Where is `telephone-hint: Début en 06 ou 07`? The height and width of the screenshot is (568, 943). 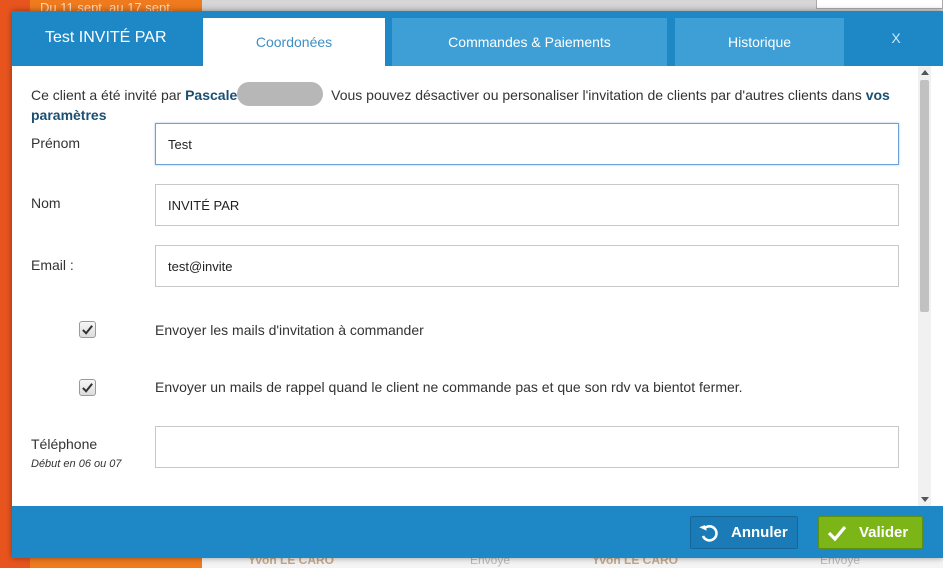
telephone-hint: Début en 06 ou 07 is located at coordinates (76, 464).